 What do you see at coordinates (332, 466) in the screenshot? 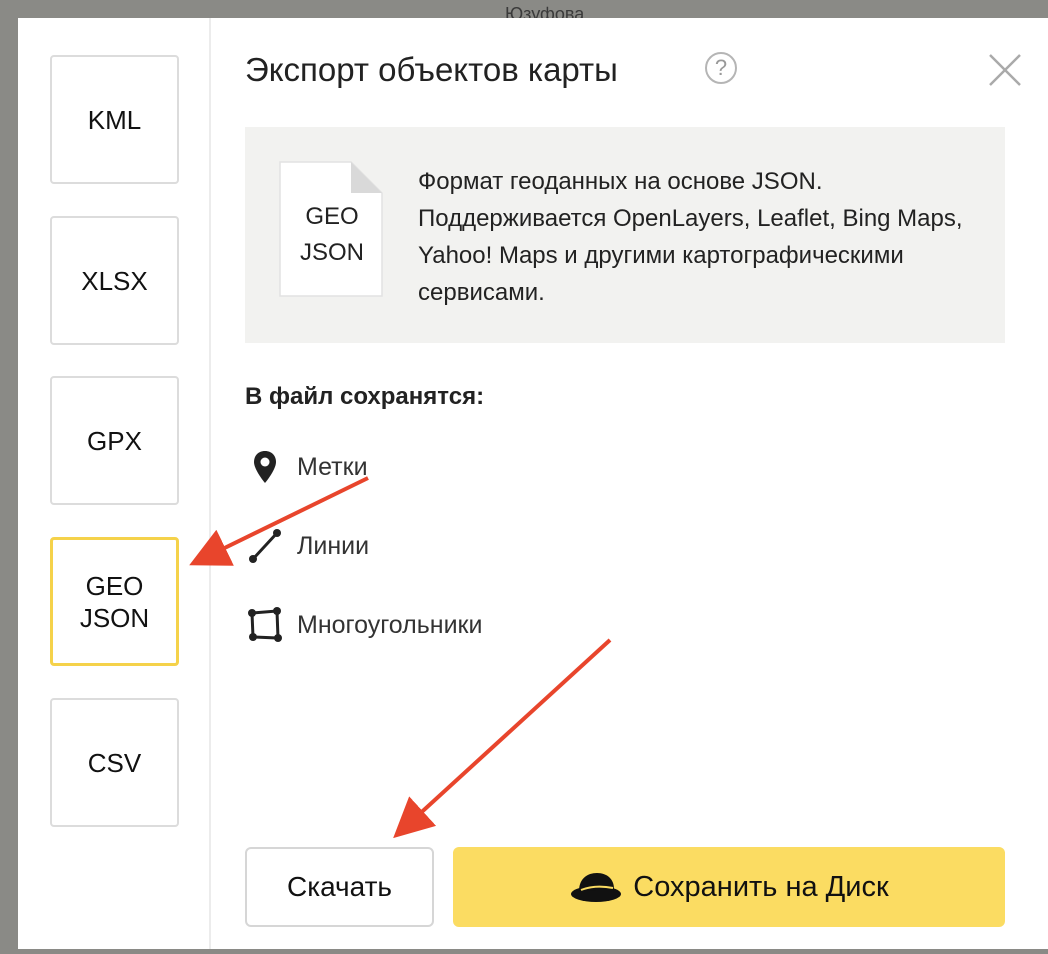
I see `feature-label: Метки` at bounding box center [332, 466].